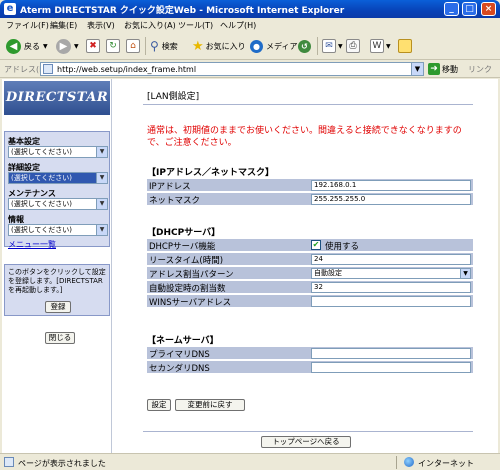  Describe the element at coordinates (42, 230) in the screenshot. I see `info-value: (選択してください)` at that location.